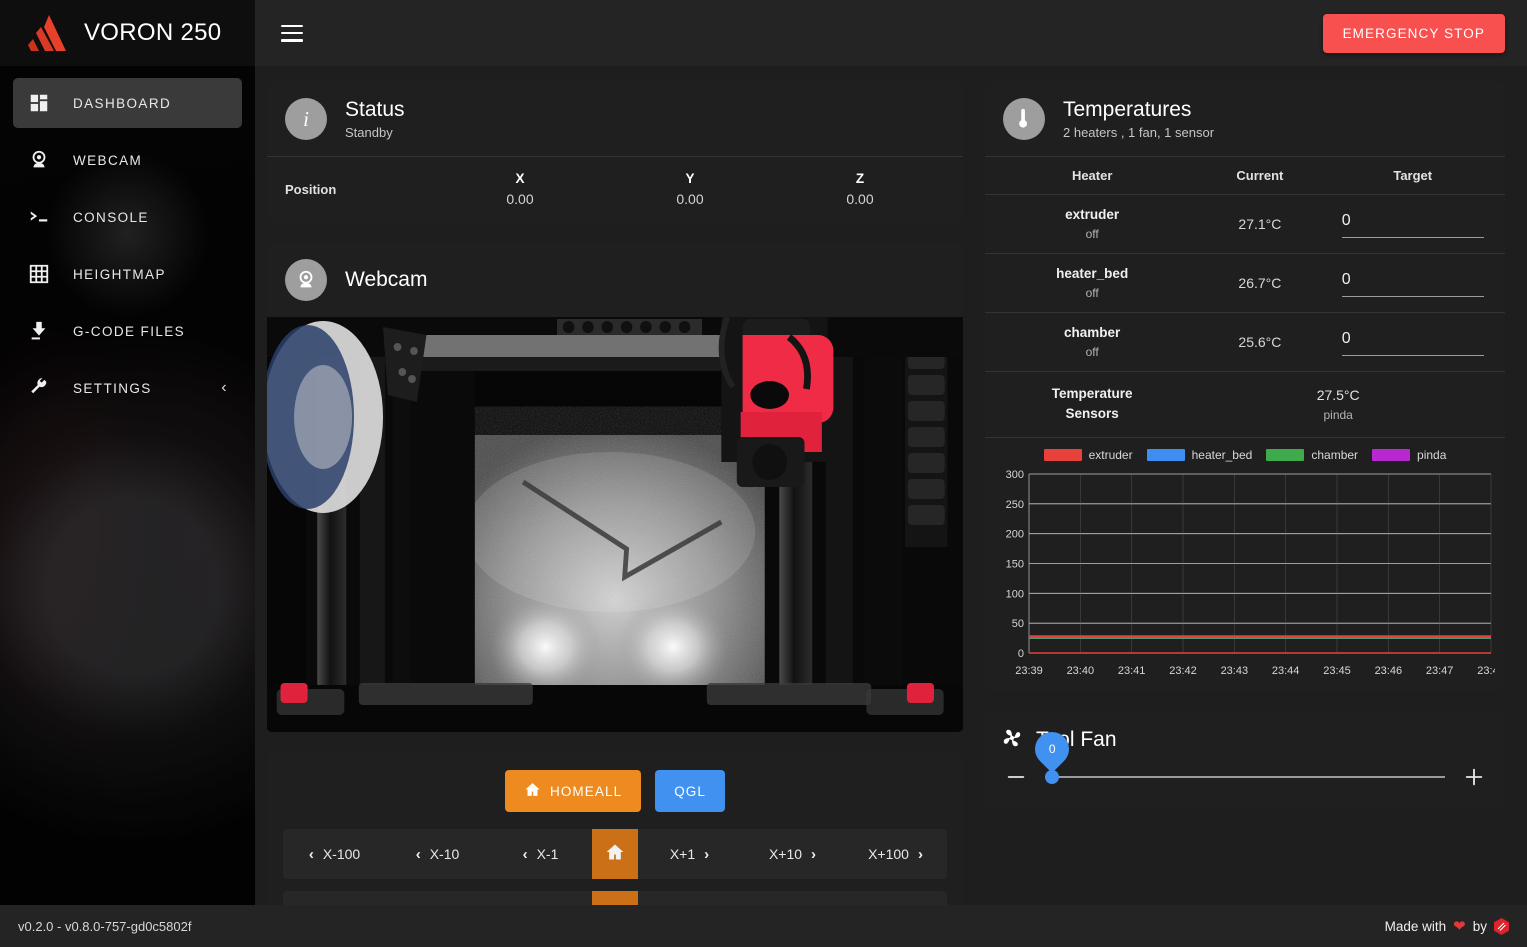 The width and height of the screenshot is (1527, 947). I want to click on sidebar-item-heightmap: HEIGHTMAP, so click(127, 274).